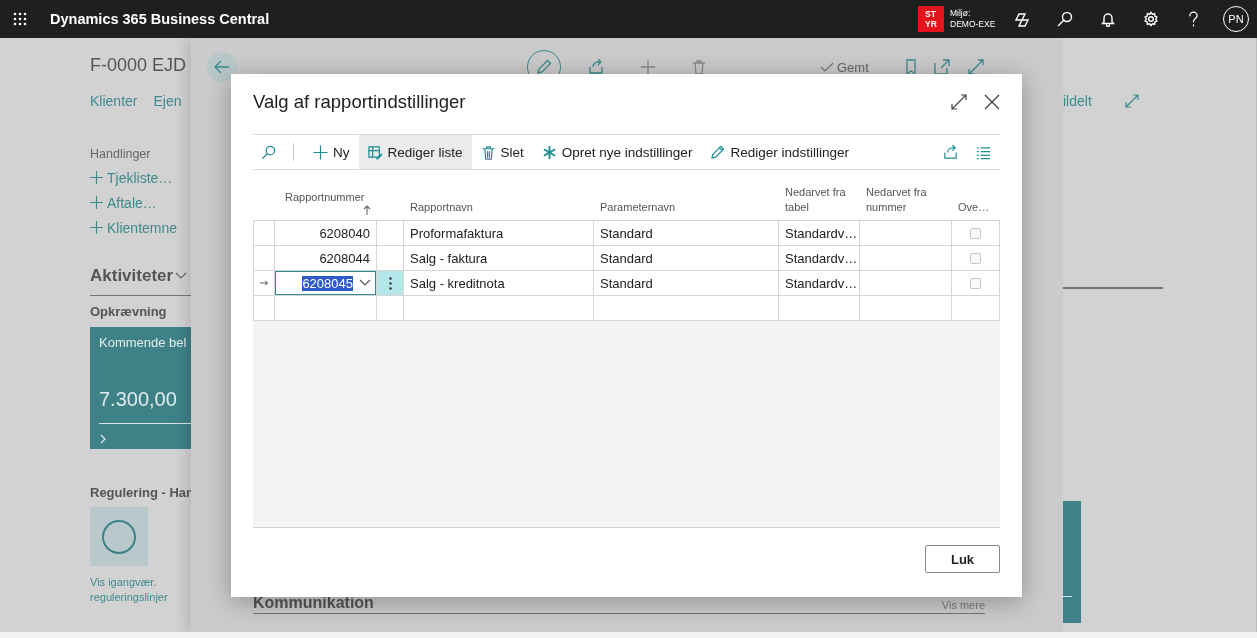 This screenshot has height=638, width=1257. Describe the element at coordinates (549, 152) in the screenshot. I see `asterisk-icon` at that location.